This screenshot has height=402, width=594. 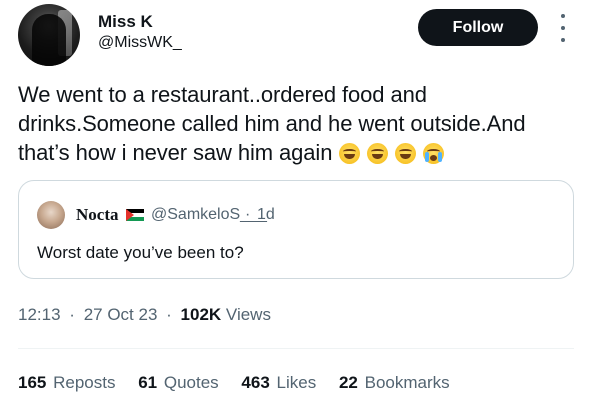 What do you see at coordinates (84, 382) in the screenshot?
I see `reposts-label: Reposts` at bounding box center [84, 382].